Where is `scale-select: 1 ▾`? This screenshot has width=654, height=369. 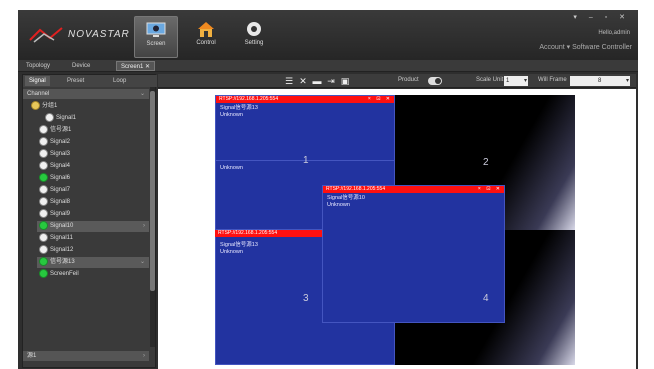
scale-select: 1 ▾ is located at coordinates (516, 81).